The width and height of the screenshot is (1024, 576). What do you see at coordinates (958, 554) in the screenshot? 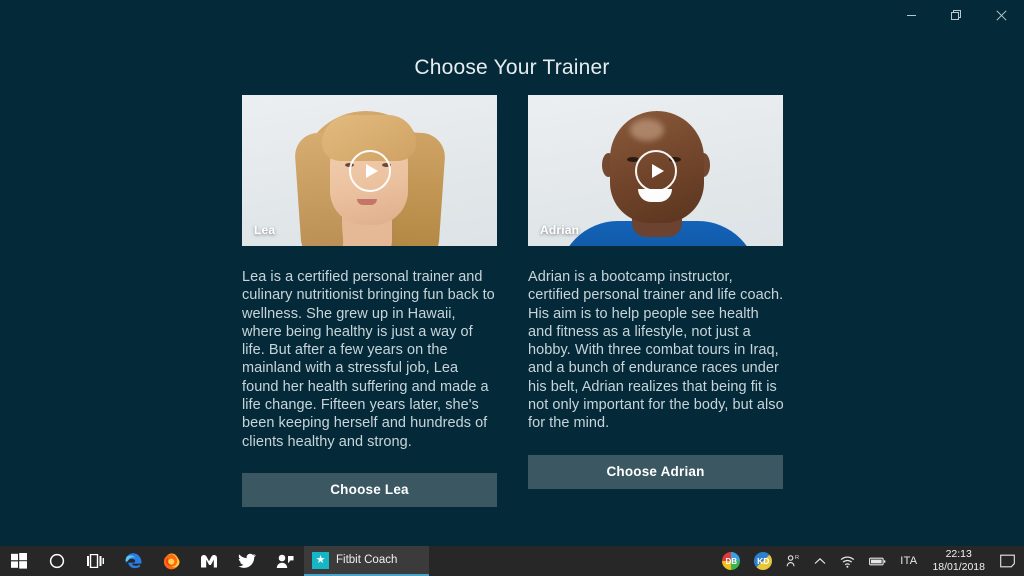
I see `clock-time: 22:13` at bounding box center [958, 554].